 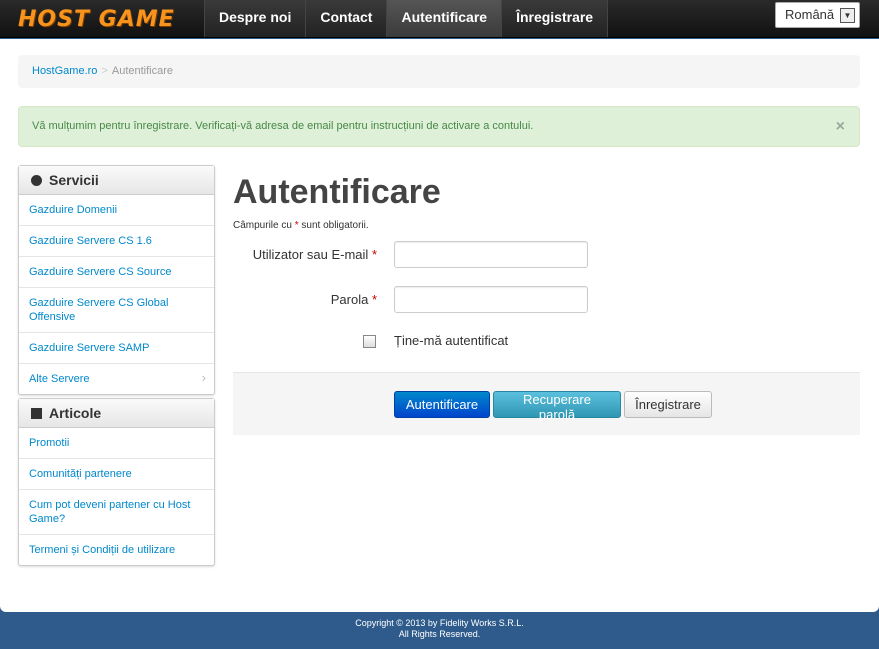 What do you see at coordinates (277, 299) in the screenshot?
I see `password-label: Parola *` at bounding box center [277, 299].